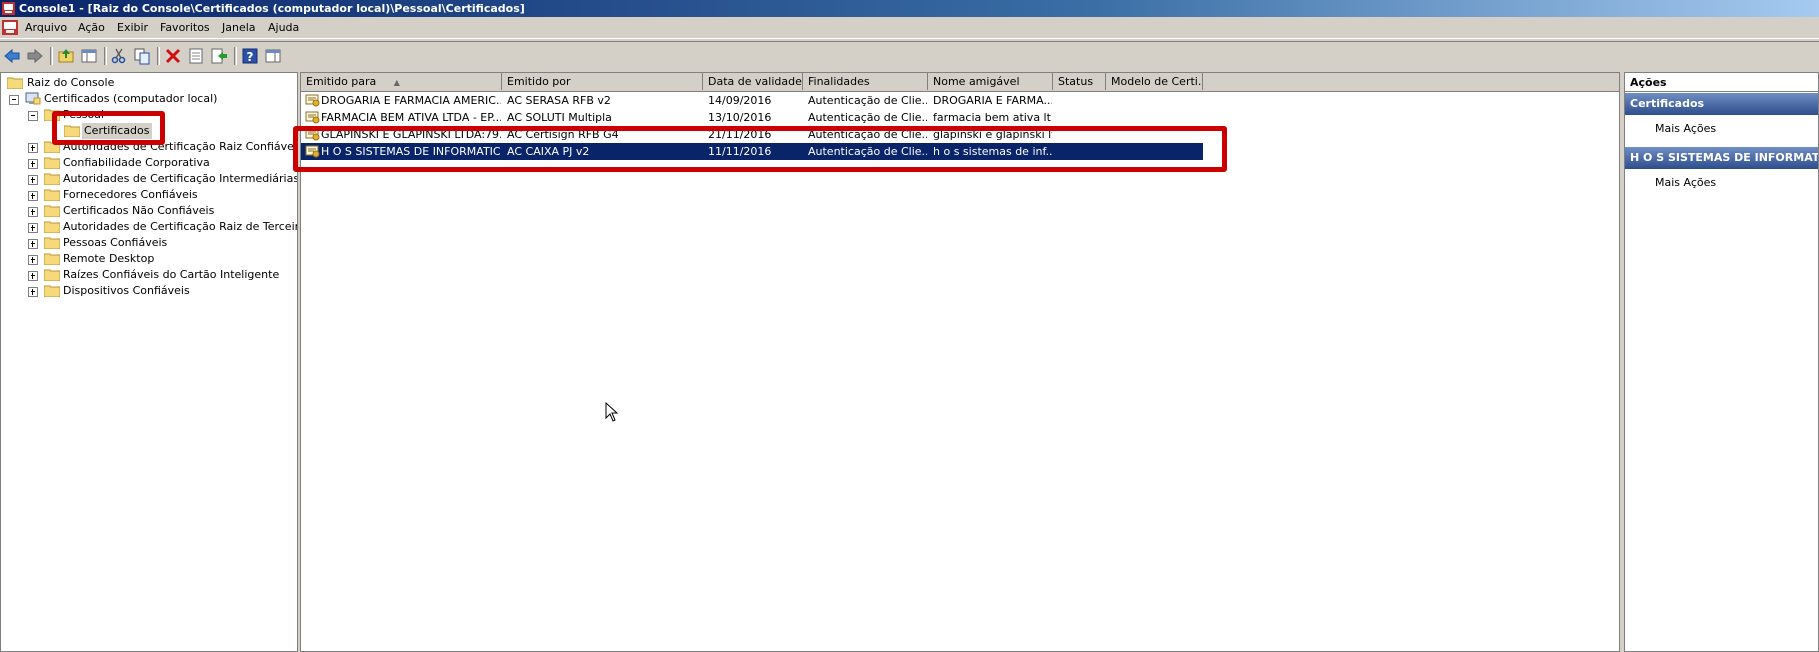 The image size is (1819, 652). Describe the element at coordinates (185, 27) in the screenshot. I see `menu-favoritos: Favoritos` at that location.